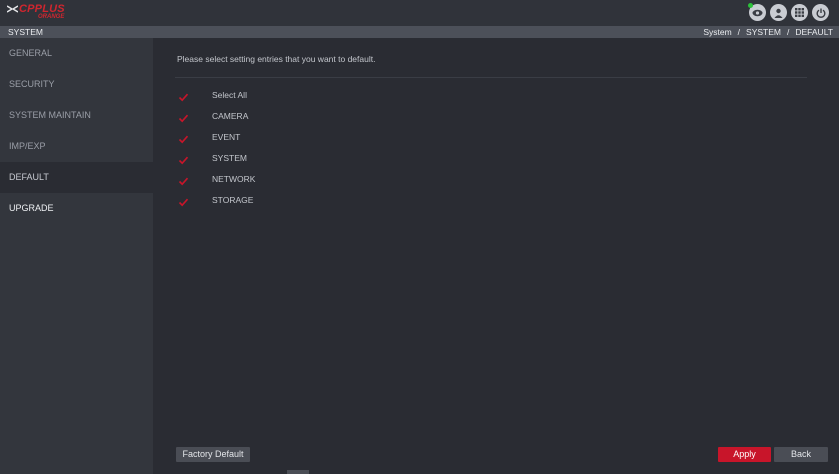 This screenshot has height=474, width=839. What do you see at coordinates (757, 12) in the screenshot?
I see `live-view-icon` at bounding box center [757, 12].